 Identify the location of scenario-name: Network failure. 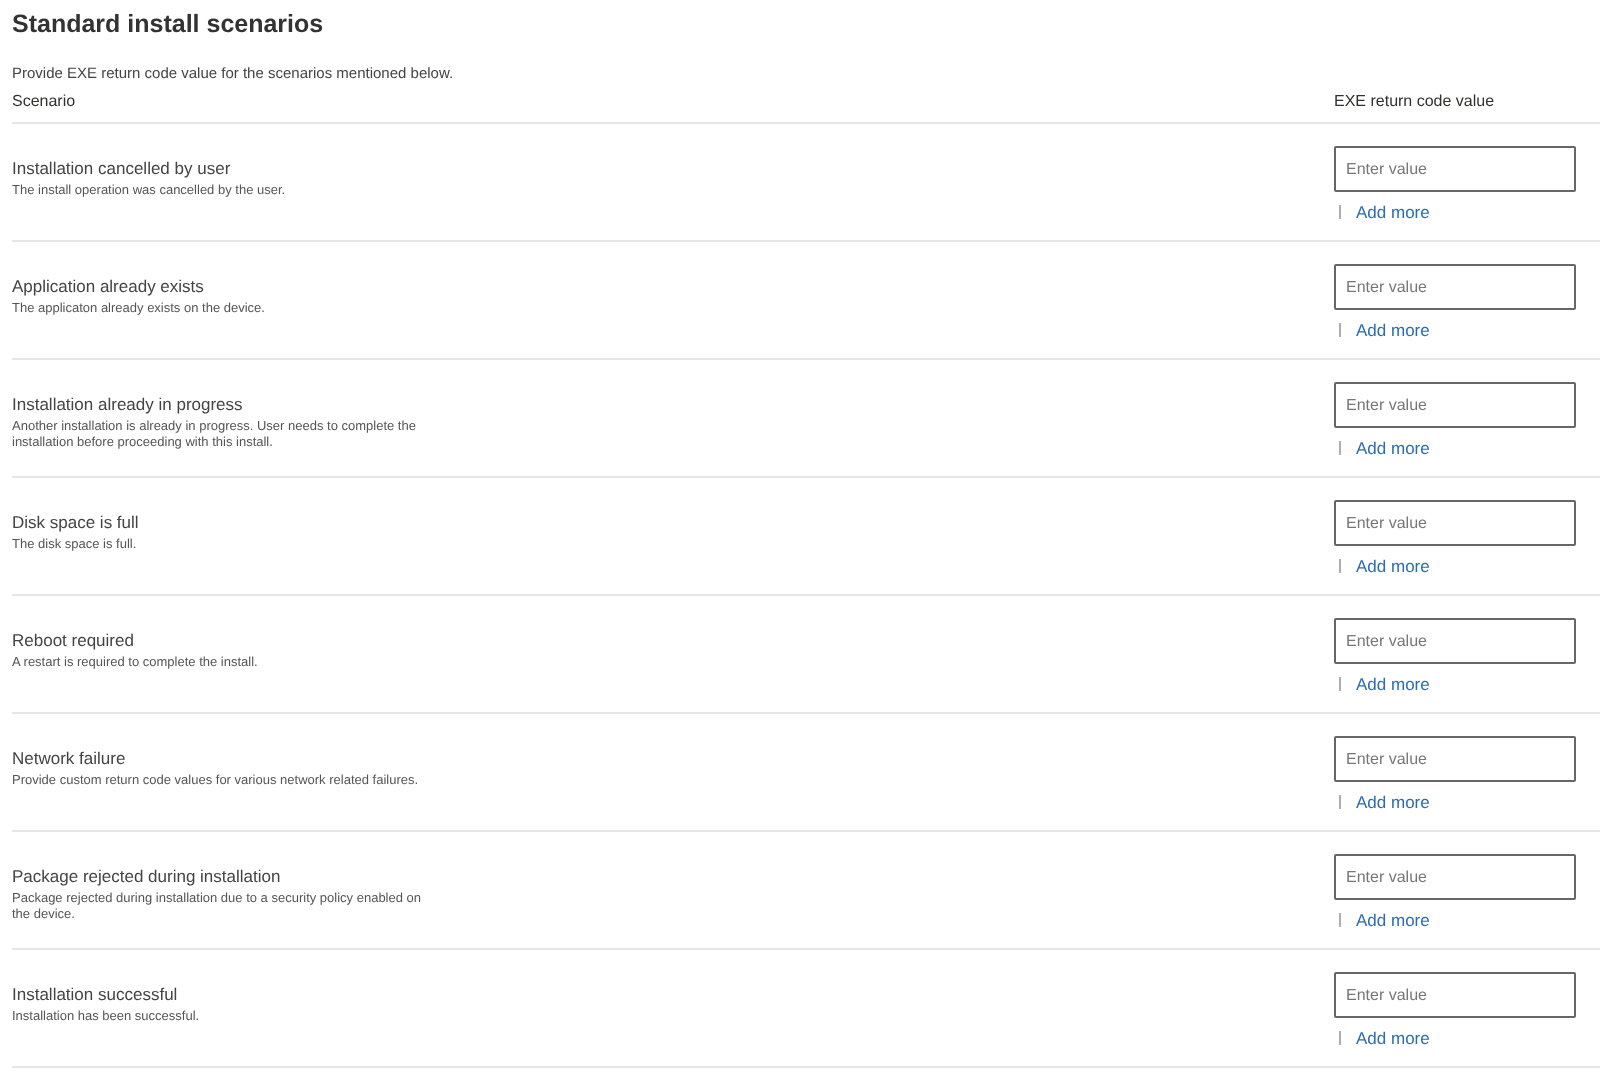
(70, 758).